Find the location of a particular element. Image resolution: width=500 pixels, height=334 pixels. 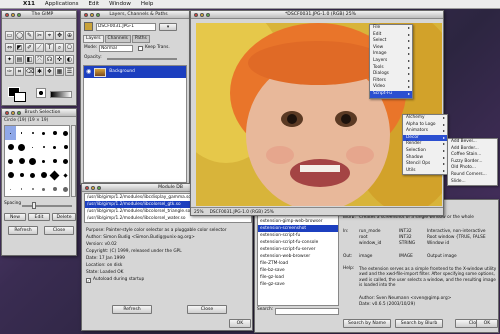

tool-button: ◩ is located at coordinates (19, 47).